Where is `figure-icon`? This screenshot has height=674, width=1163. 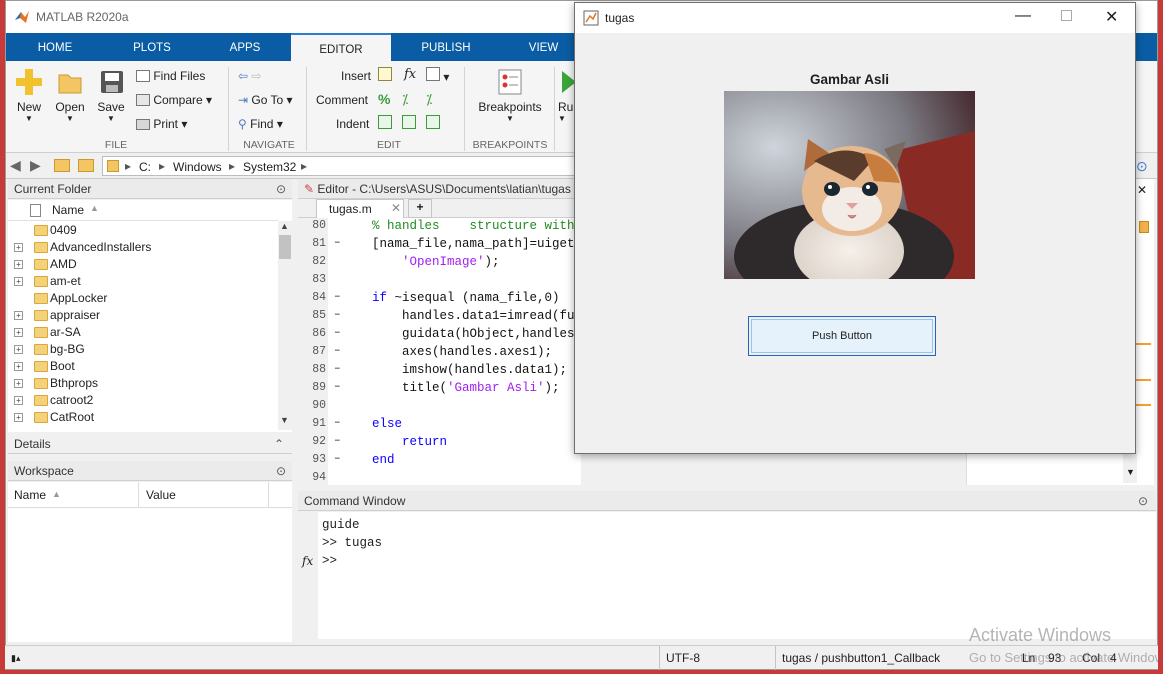
figure-icon is located at coordinates (591, 18).